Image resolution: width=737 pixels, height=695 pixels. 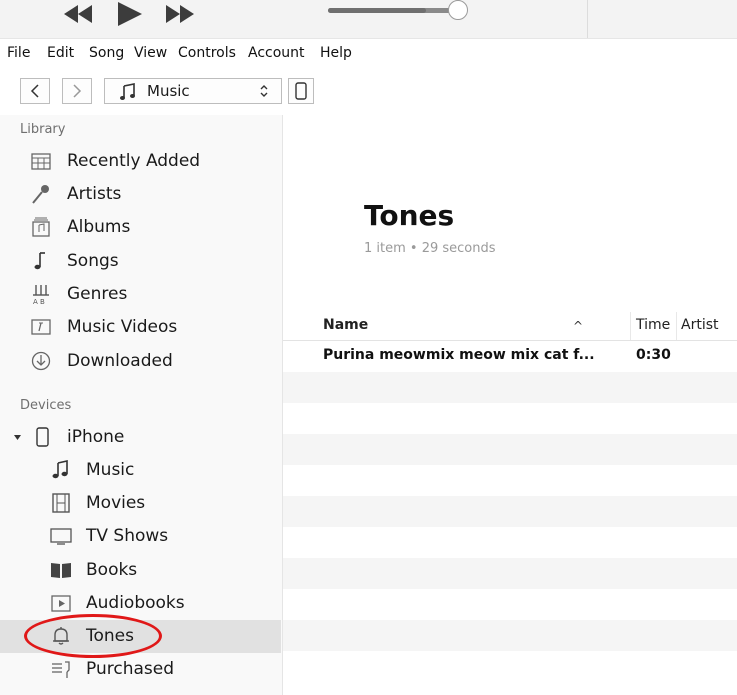 I want to click on sidebar-item-label: Songs, so click(x=93, y=261).